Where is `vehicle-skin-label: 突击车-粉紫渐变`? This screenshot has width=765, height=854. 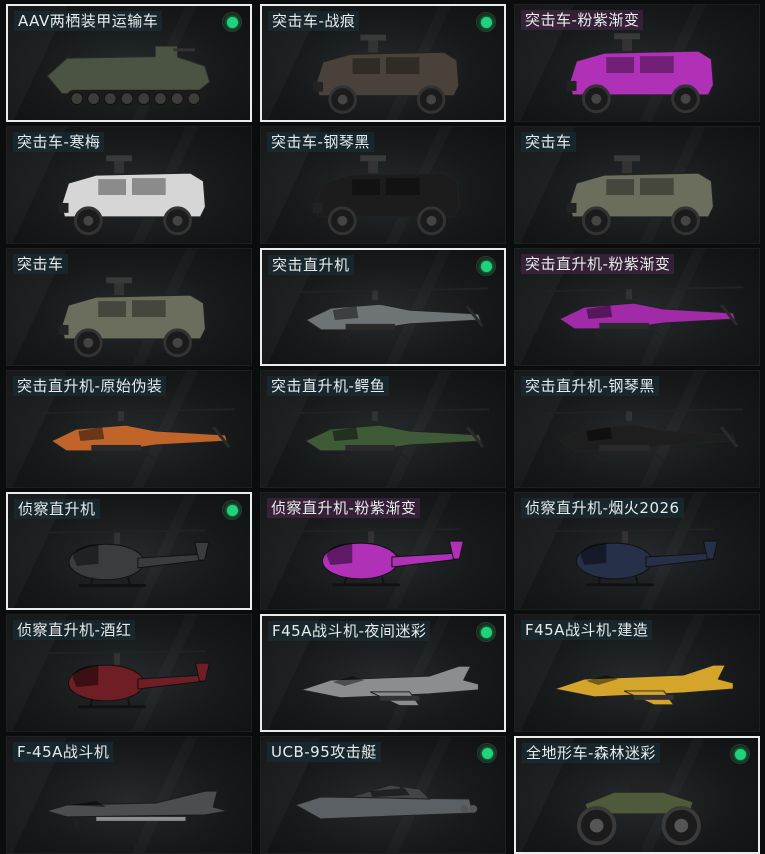
vehicle-skin-label: 突击车-粉紫渐变 is located at coordinates (582, 20).